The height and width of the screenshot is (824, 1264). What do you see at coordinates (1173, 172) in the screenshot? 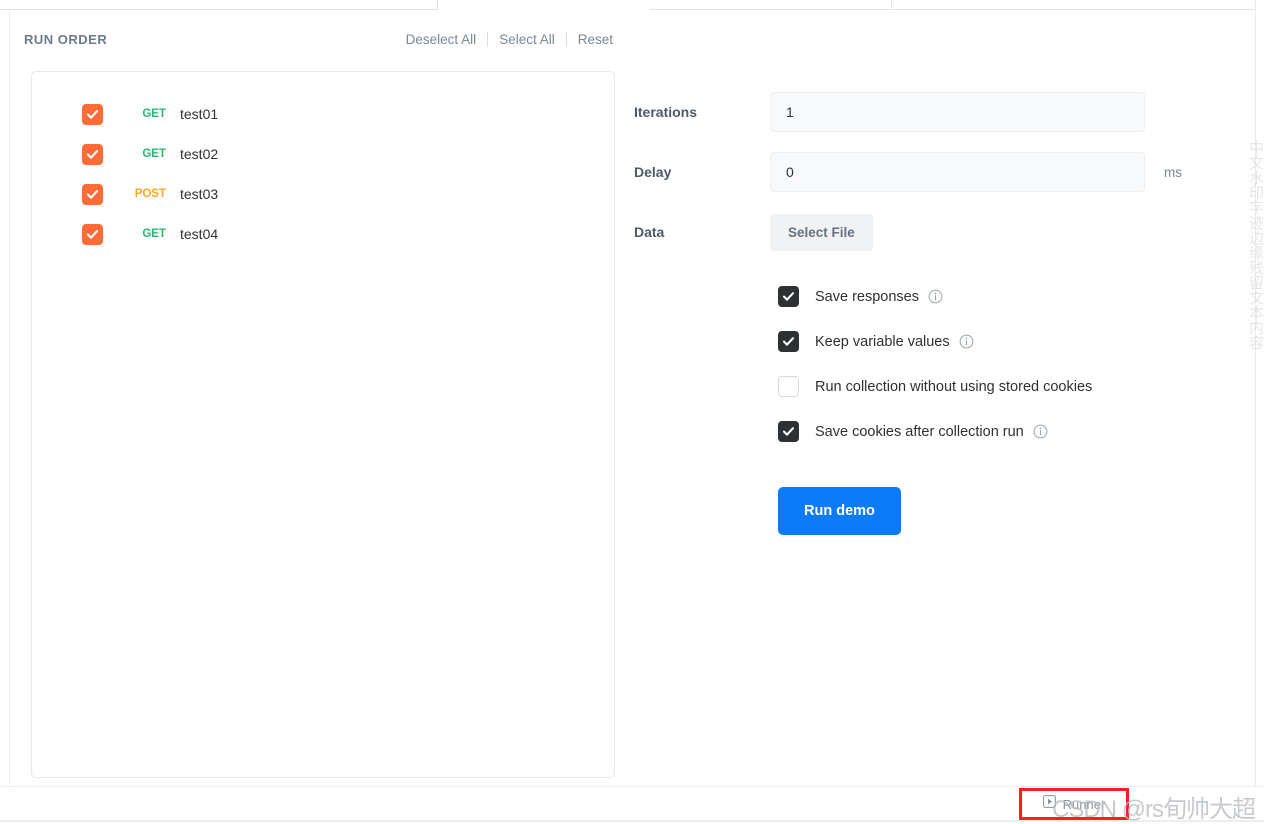
I see `delay-unit-label: ms` at bounding box center [1173, 172].